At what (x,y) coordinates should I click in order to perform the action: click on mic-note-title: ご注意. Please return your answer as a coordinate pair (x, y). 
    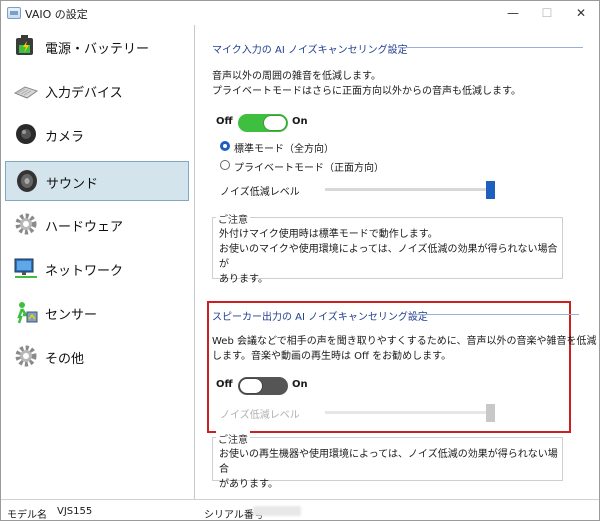
    Looking at the image, I should click on (233, 218).